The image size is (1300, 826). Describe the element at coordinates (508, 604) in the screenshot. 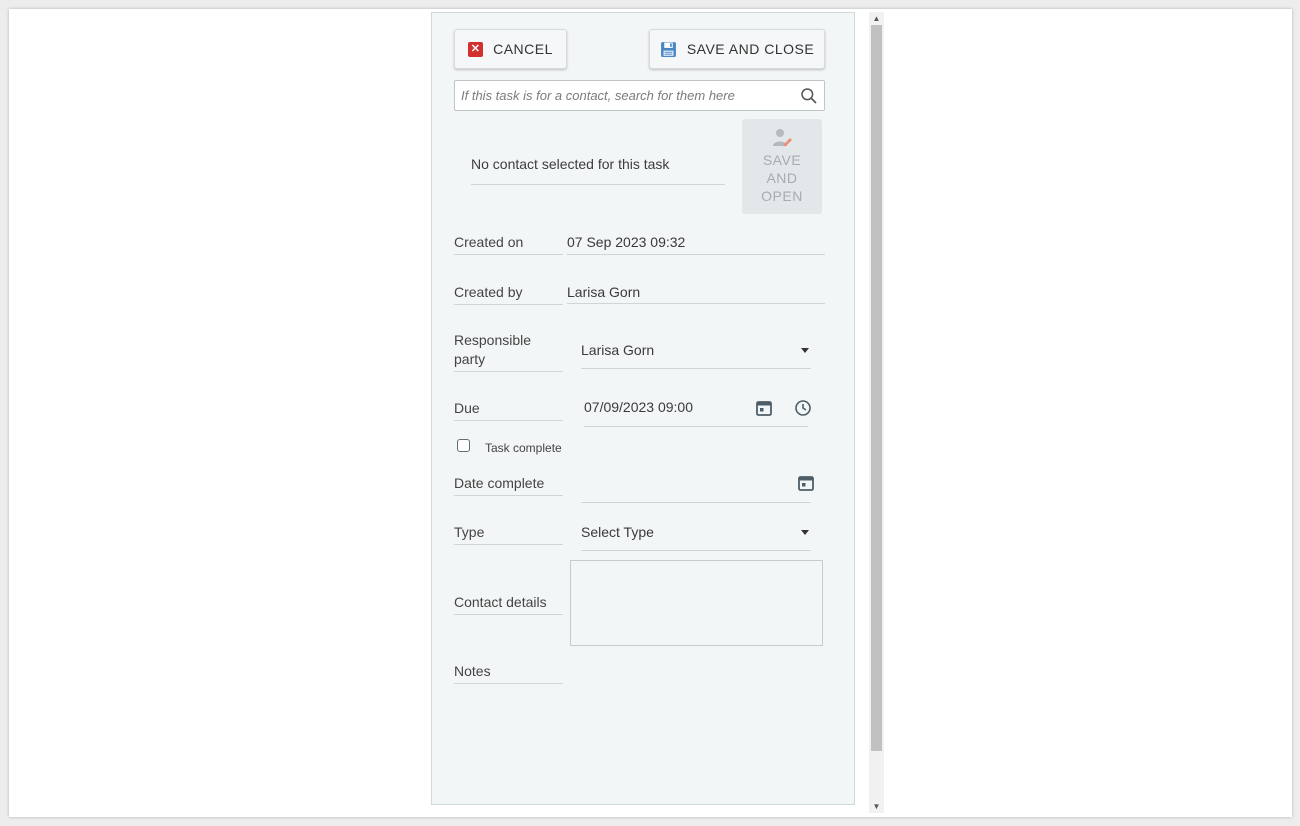

I see `contact-details-label: Contact details` at that location.